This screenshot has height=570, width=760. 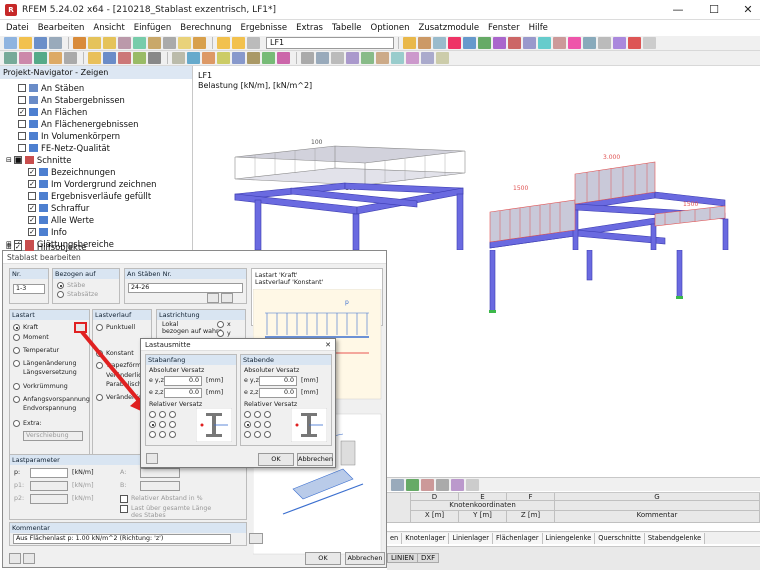 What do you see at coordinates (60, 294) in the screenshot?
I see `radio-stabsatz` at bounding box center [60, 294].